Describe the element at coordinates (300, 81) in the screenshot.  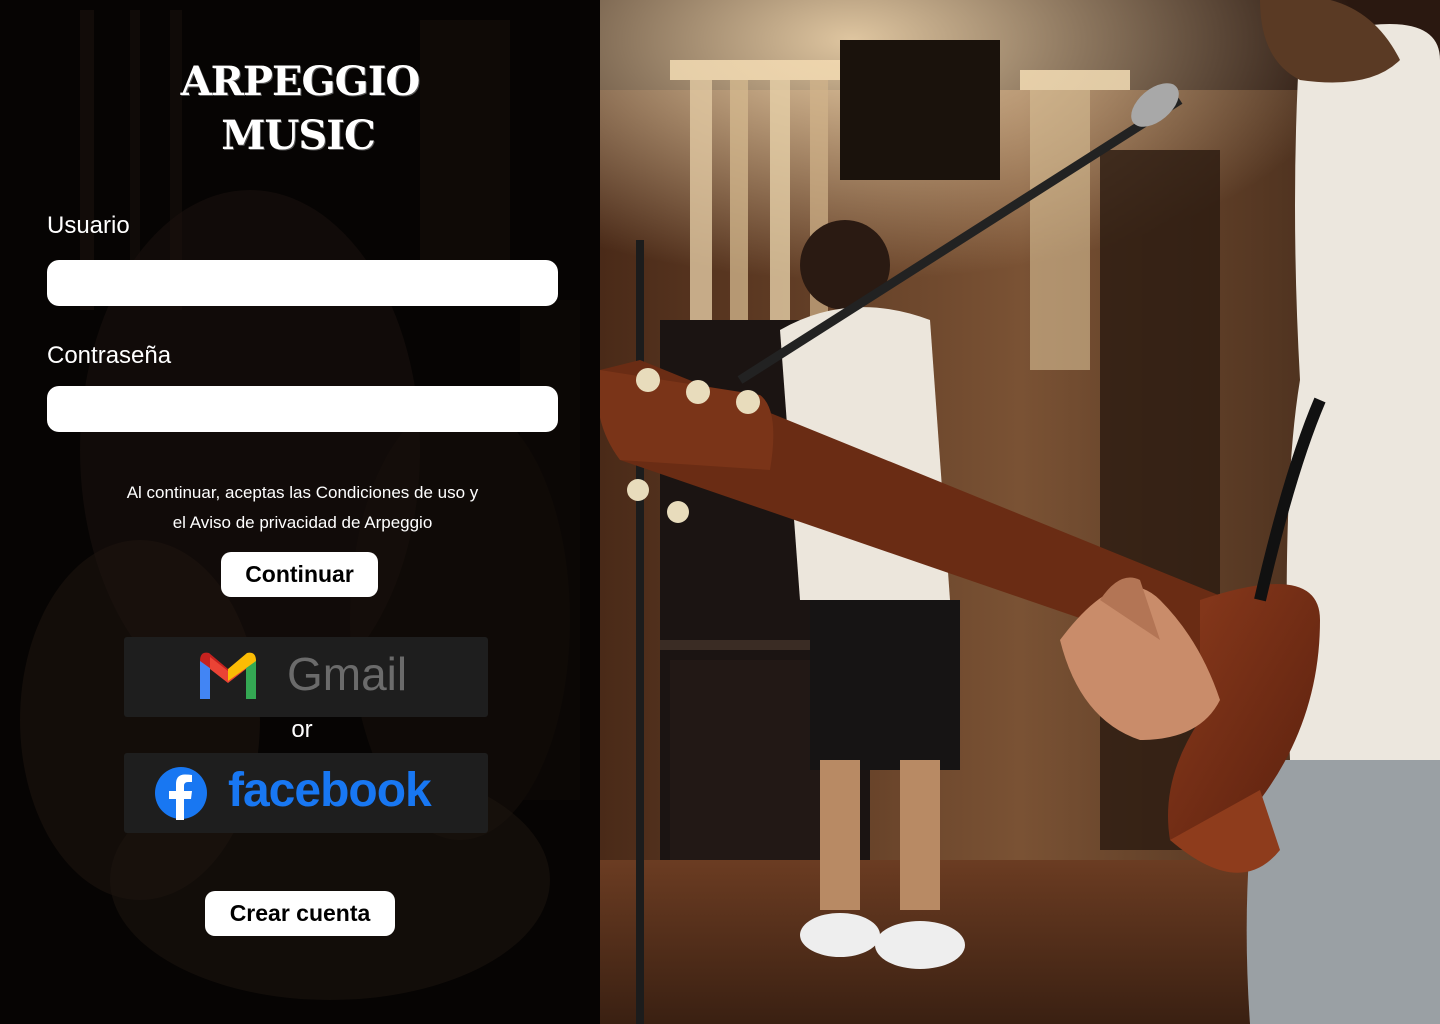
I see `logo-line-1: ARPEGGIO` at that location.